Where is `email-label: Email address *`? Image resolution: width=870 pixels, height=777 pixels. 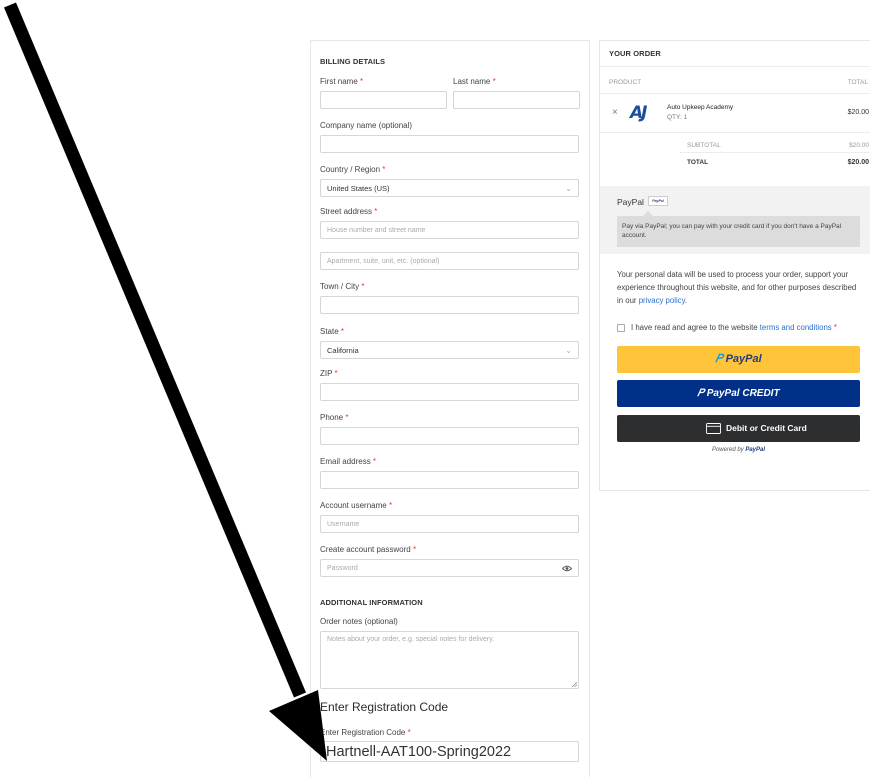 email-label: Email address * is located at coordinates (348, 461).